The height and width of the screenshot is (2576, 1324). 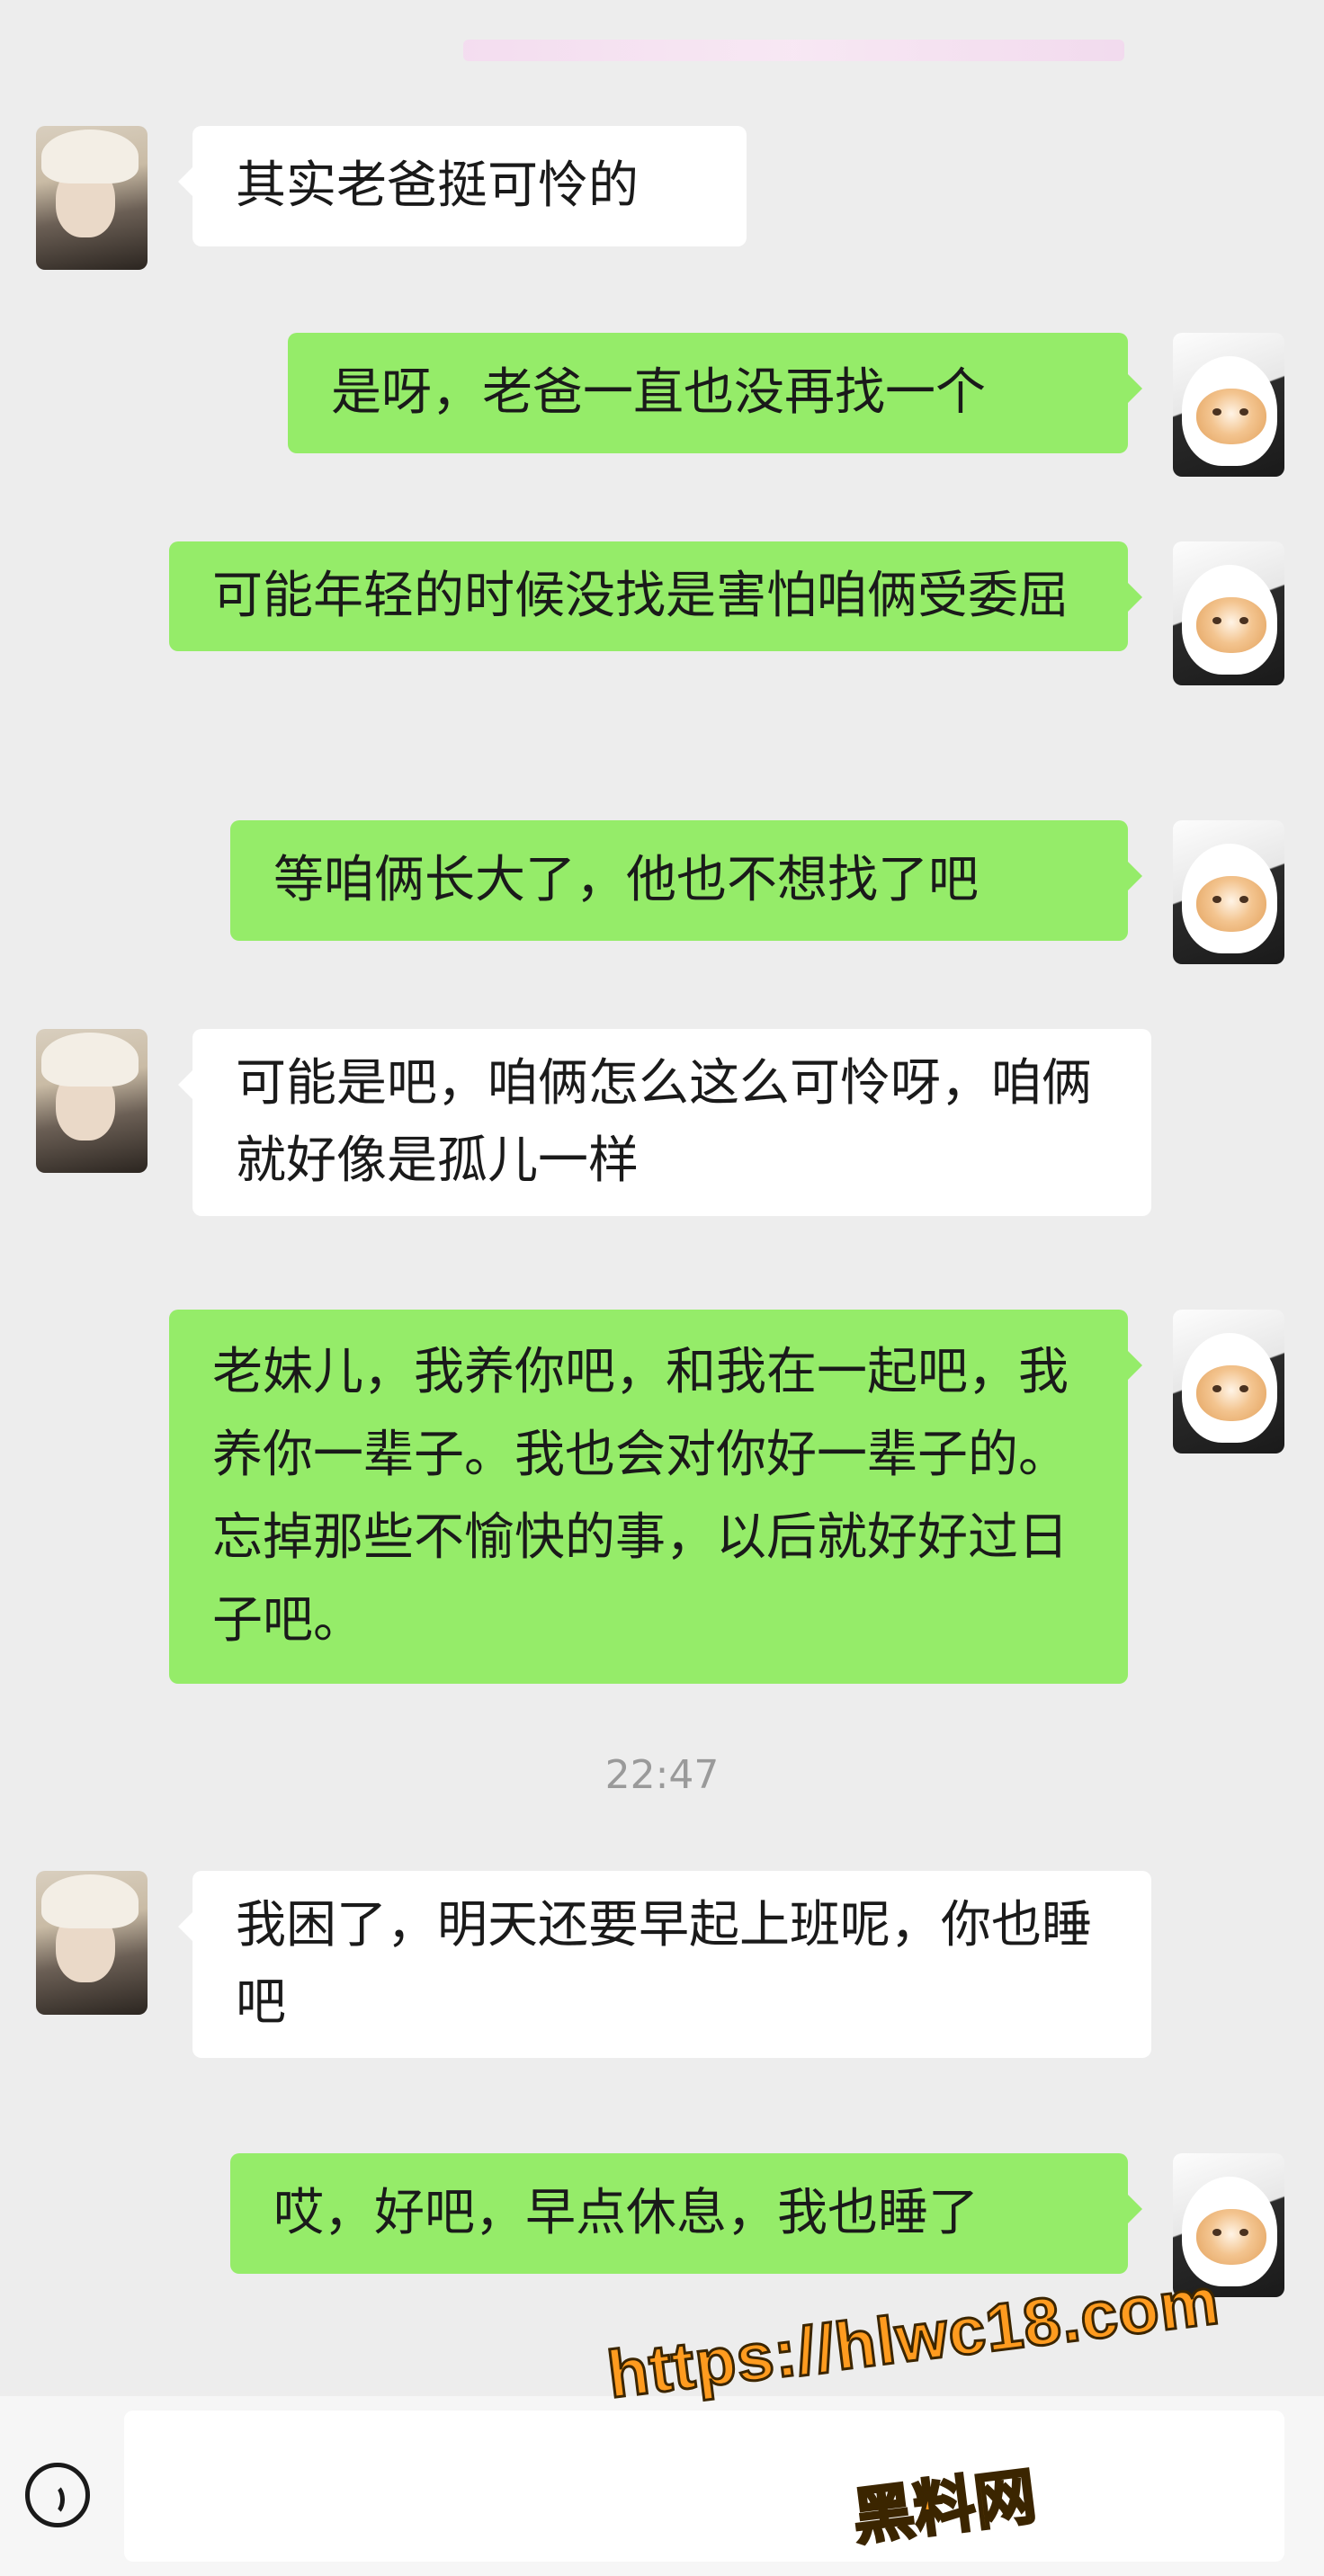 I want to click on top-decoration-strip, so click(x=794, y=50).